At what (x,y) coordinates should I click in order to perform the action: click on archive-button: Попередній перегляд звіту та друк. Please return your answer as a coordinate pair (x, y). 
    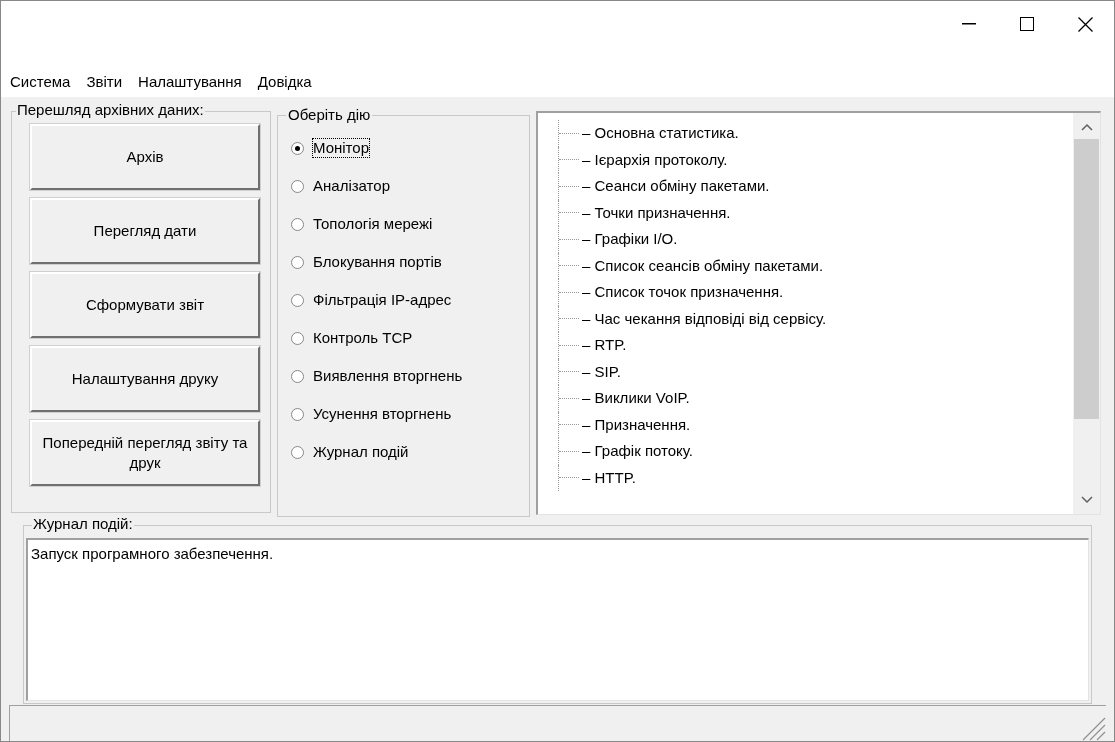
    Looking at the image, I should click on (145, 453).